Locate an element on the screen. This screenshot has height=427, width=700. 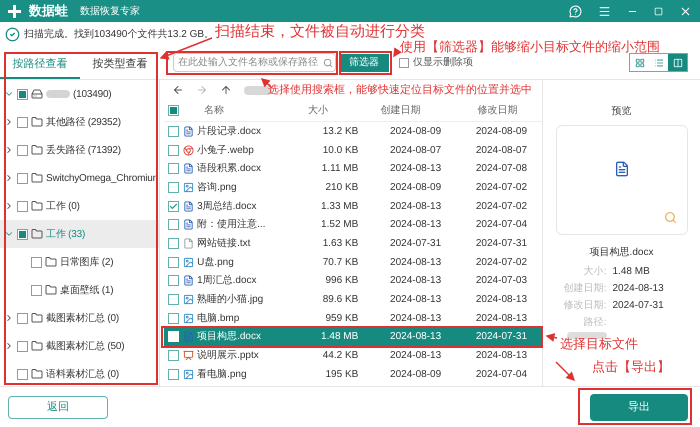
file-row: 小兔子.webp 10.0 KB 2024-08-07 2024-08-07 is located at coordinates (353, 150).